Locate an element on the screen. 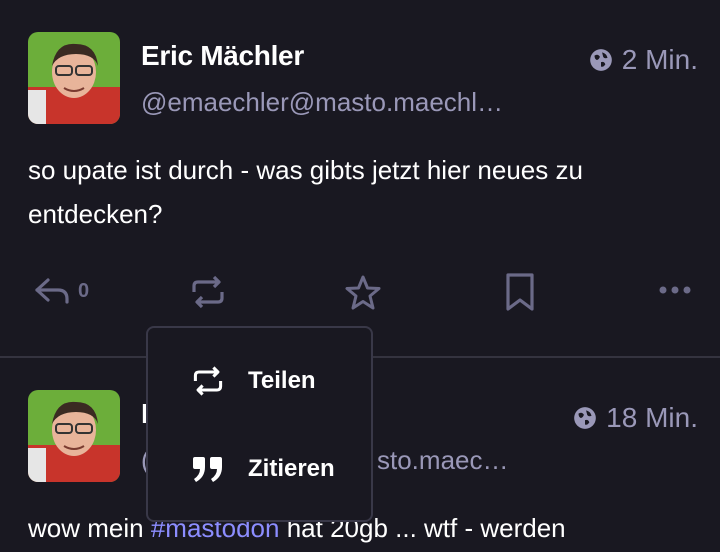  menu-item-teilen: Teilen is located at coordinates (259, 381).